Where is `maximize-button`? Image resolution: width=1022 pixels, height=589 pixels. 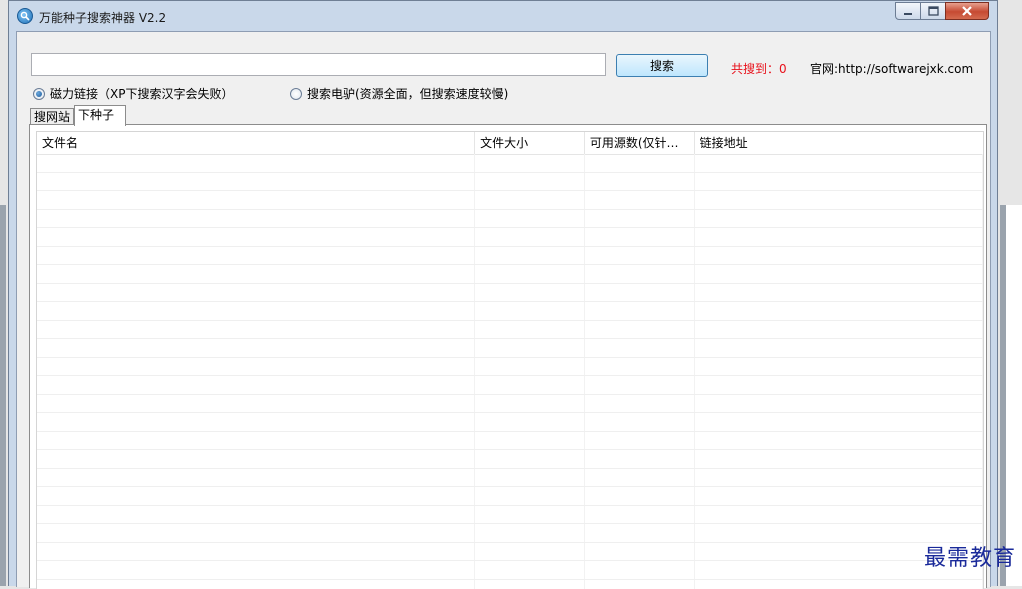
maximize-button is located at coordinates (933, 11).